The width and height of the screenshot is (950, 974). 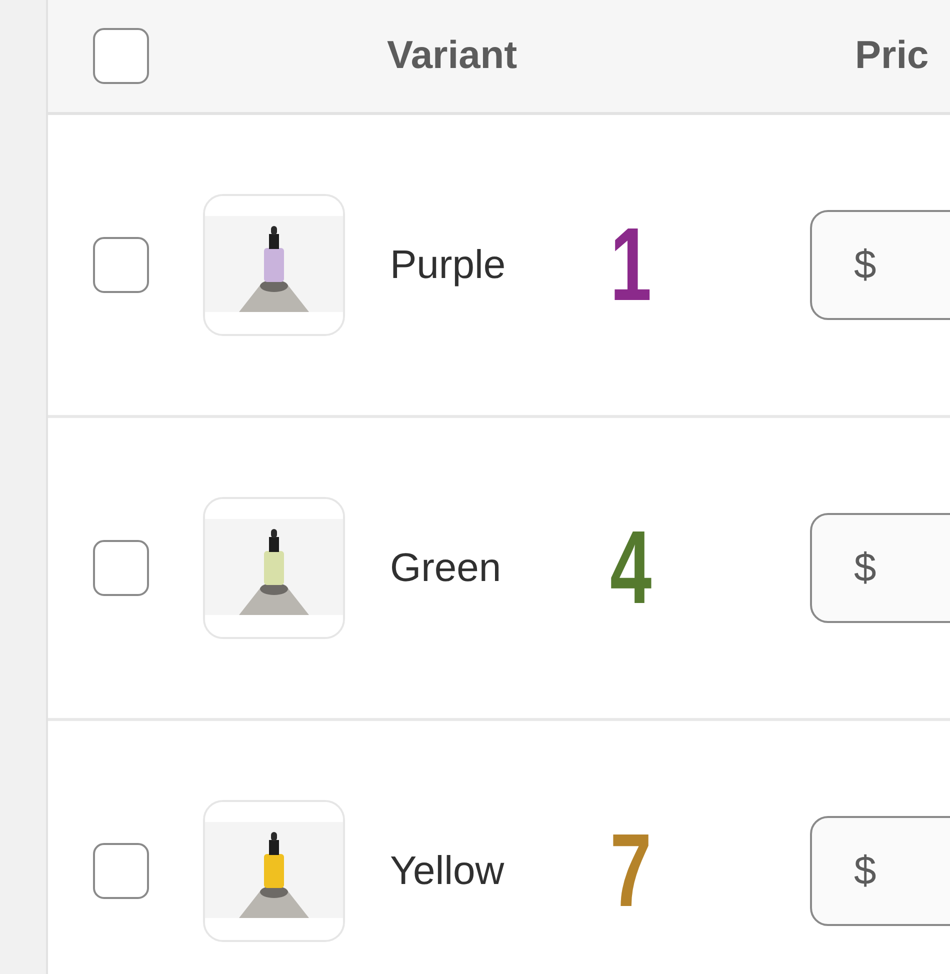 What do you see at coordinates (448, 871) in the screenshot?
I see `variant-name: Yellow` at bounding box center [448, 871].